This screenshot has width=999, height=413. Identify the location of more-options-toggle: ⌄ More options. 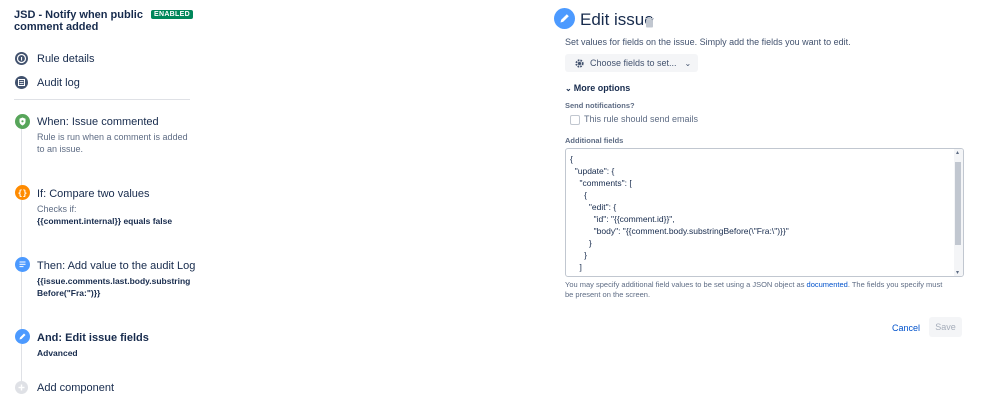
(597, 88).